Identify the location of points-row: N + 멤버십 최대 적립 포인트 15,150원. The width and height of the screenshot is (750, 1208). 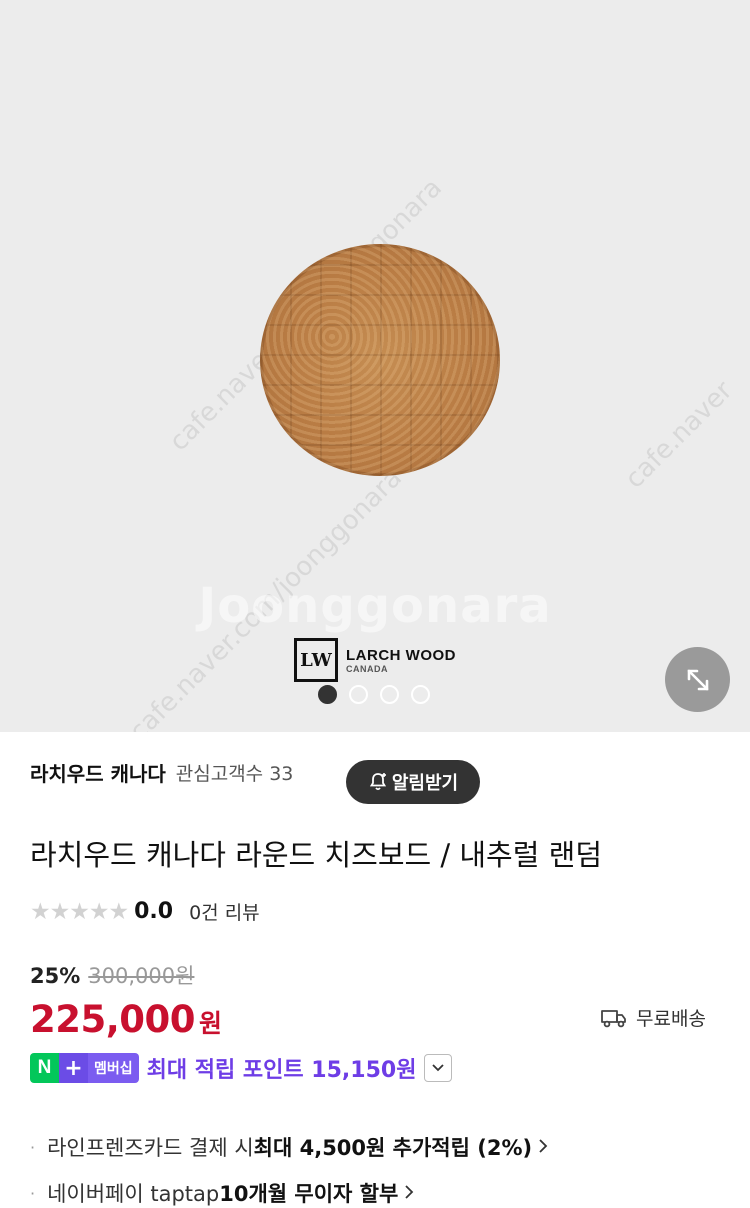
(241, 1068).